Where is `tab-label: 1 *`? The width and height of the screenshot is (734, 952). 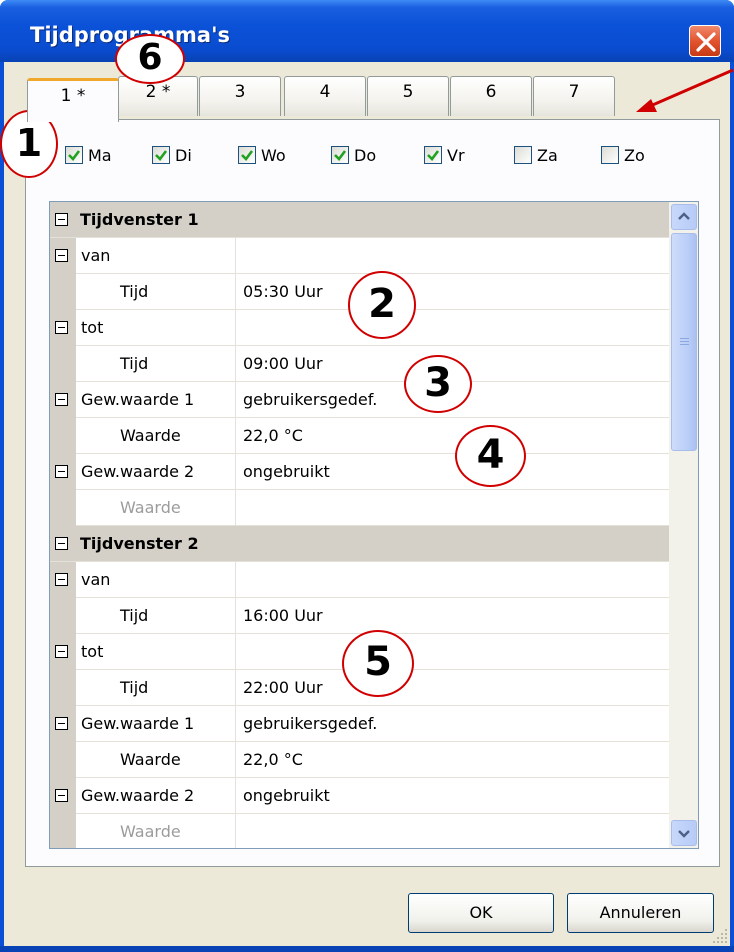
tab-label: 1 * is located at coordinates (73, 96).